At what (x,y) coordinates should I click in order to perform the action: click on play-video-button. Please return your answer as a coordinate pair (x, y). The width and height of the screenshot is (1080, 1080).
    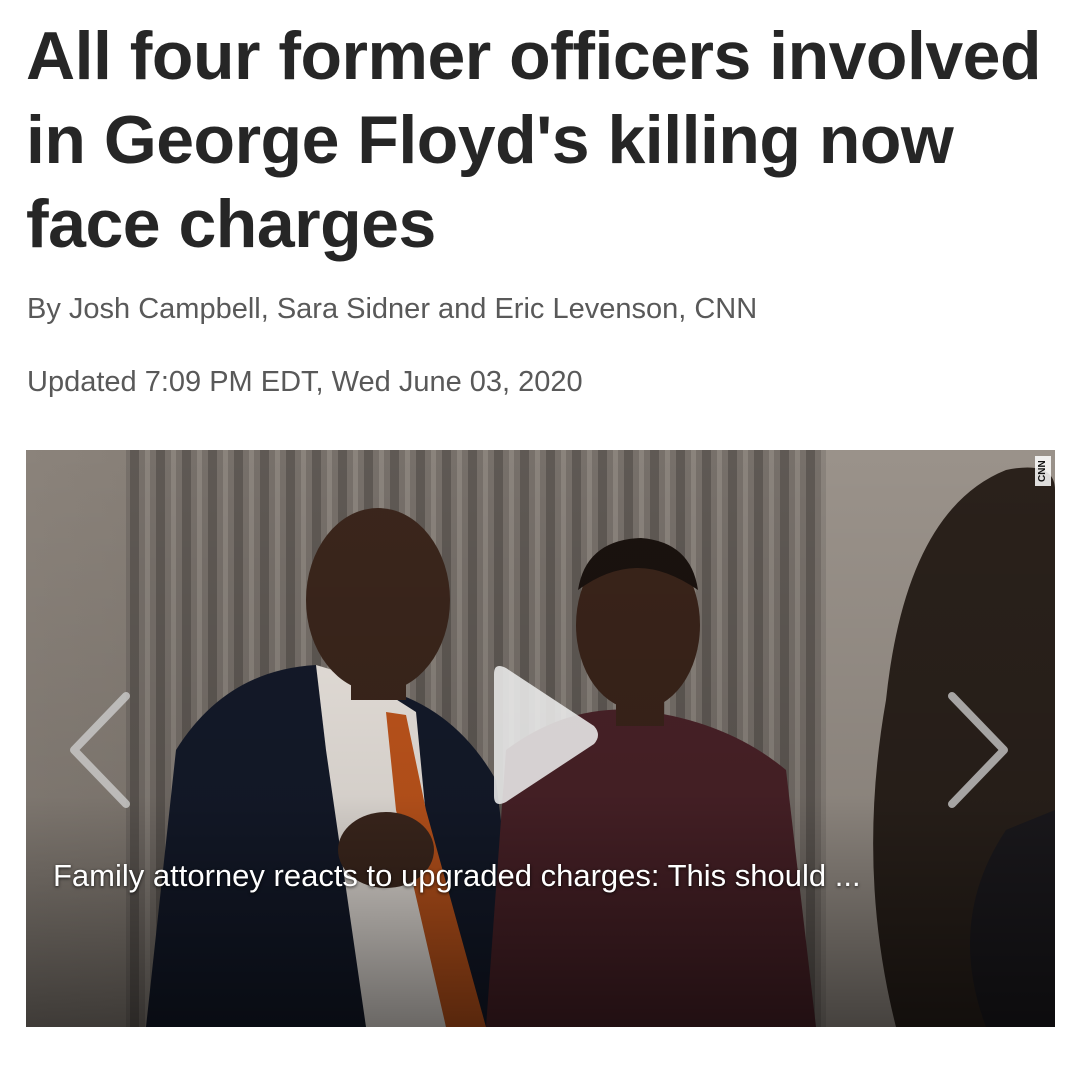
    Looking at the image, I should click on (543, 735).